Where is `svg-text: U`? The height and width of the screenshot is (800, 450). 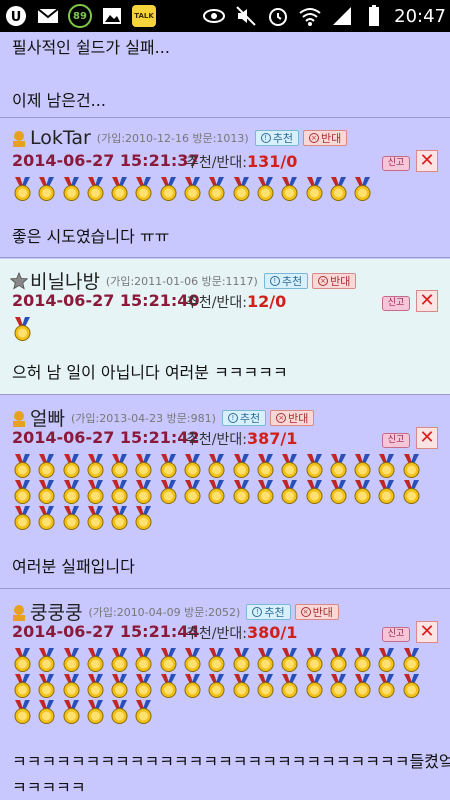
svg-text: U is located at coordinates (16, 17).